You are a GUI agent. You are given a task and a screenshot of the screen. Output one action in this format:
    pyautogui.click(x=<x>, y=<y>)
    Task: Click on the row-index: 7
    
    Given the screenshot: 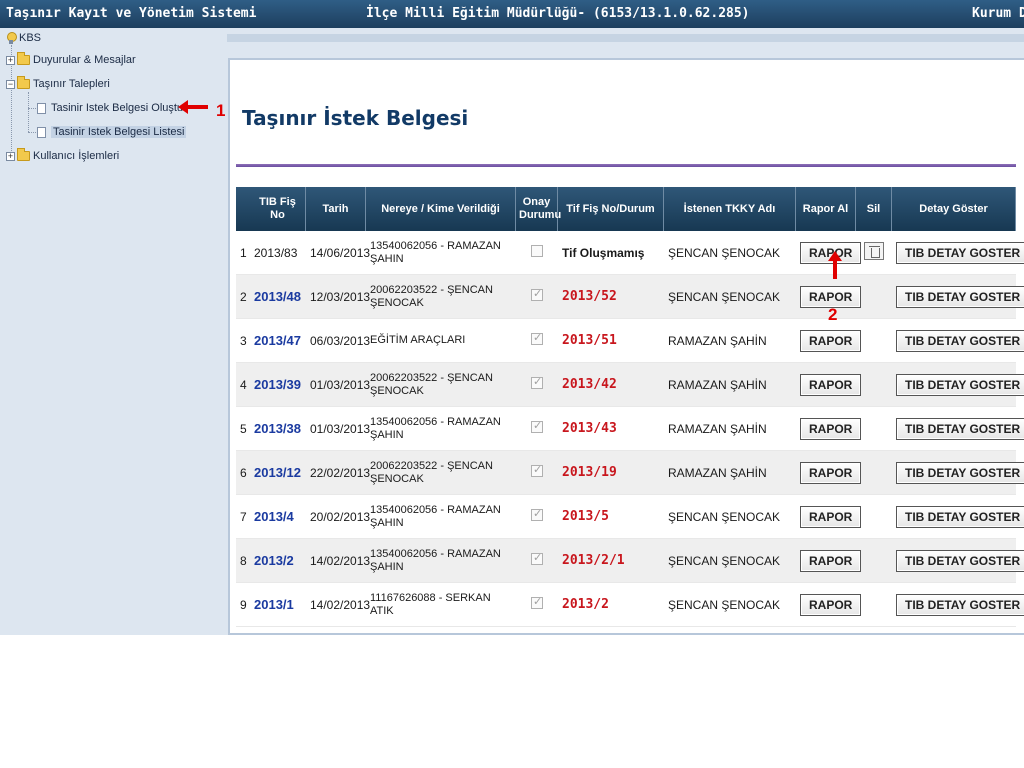 What is the action you would take?
    pyautogui.click(x=243, y=517)
    